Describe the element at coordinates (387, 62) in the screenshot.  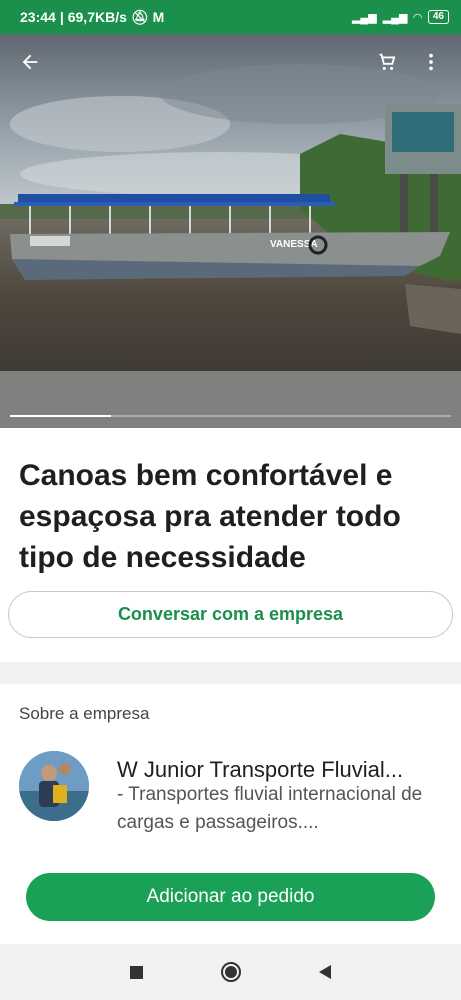
I see `cart-icon` at that location.